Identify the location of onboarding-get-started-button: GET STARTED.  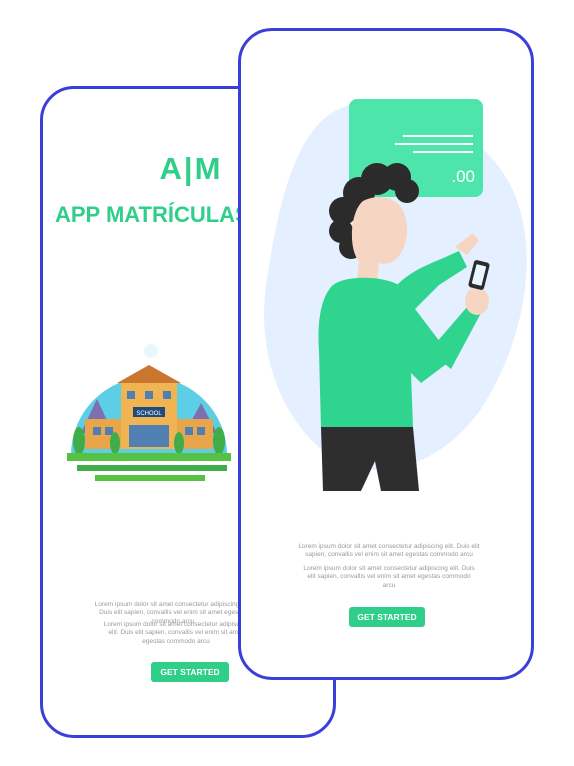
(387, 617).